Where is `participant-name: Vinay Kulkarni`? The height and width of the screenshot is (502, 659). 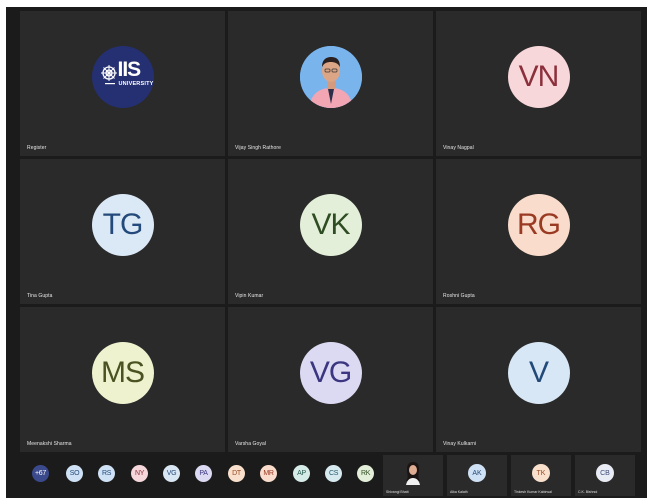 participant-name: Vinay Kulkarni is located at coordinates (460, 444).